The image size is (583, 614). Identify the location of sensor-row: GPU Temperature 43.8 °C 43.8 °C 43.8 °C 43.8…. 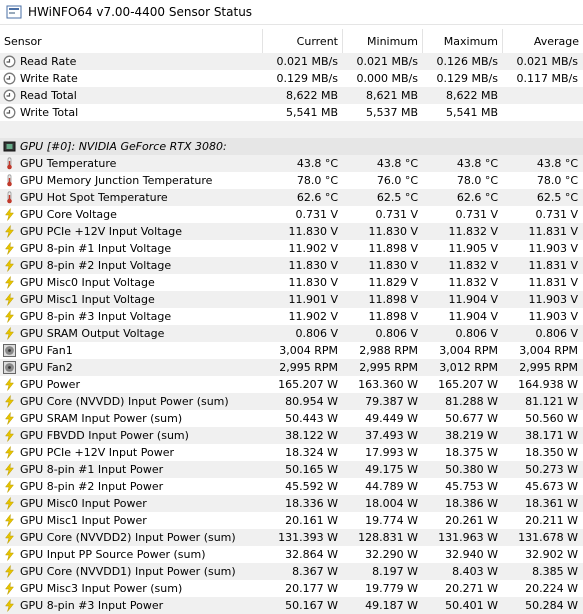
(291, 163).